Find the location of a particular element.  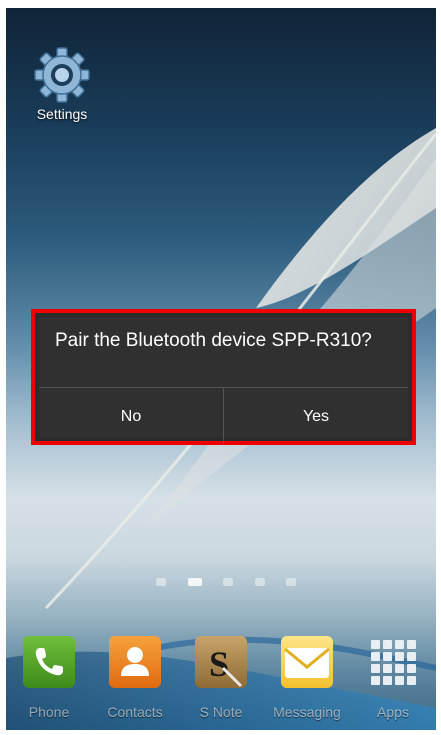

svg-text: S is located at coordinates (219, 664).